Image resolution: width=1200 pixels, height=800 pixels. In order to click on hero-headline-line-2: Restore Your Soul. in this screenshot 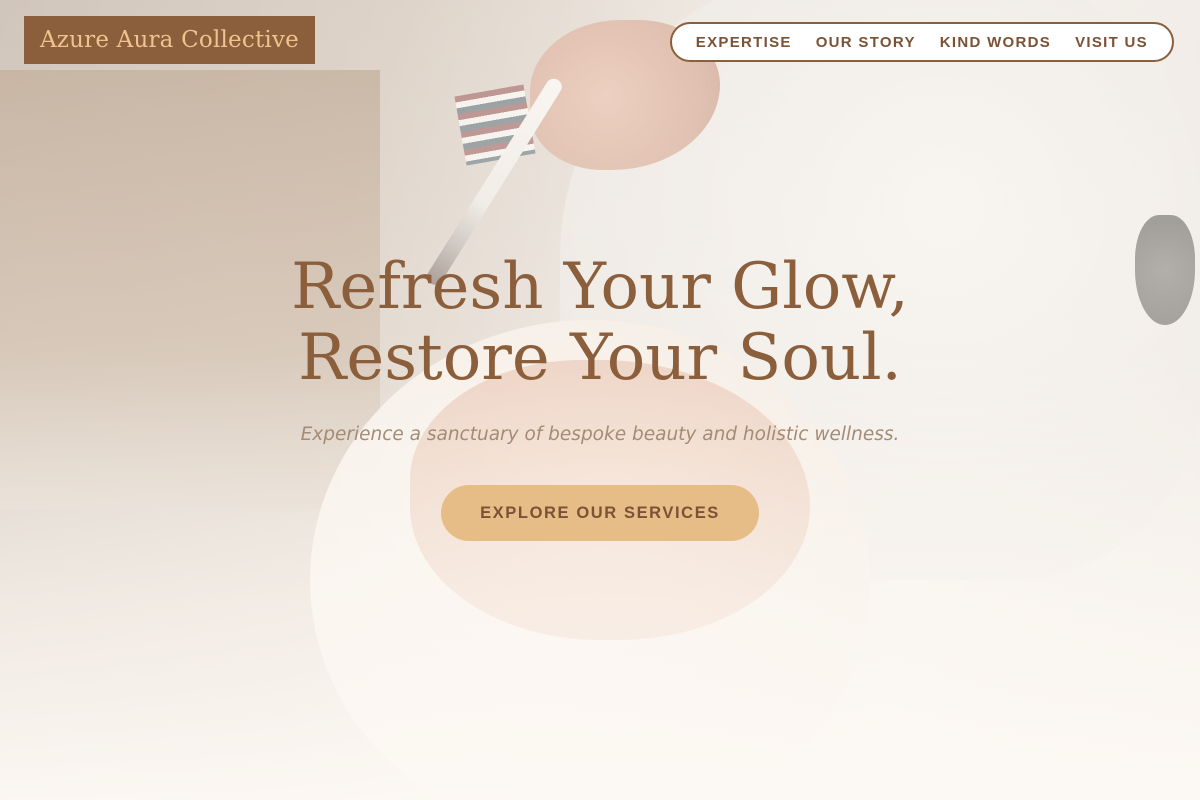, I will do `click(600, 358)`.